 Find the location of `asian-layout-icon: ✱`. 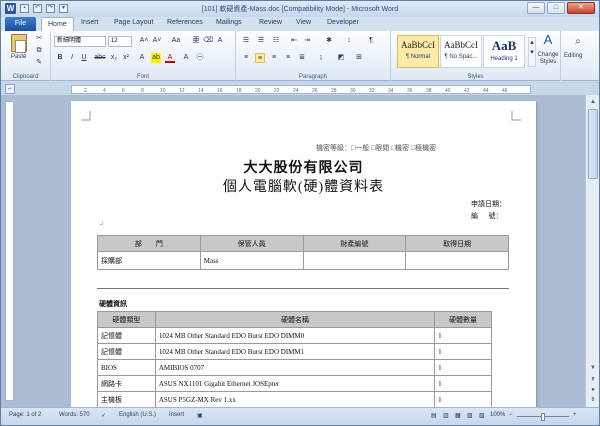

asian-layout-icon: ✱ is located at coordinates (329, 41).